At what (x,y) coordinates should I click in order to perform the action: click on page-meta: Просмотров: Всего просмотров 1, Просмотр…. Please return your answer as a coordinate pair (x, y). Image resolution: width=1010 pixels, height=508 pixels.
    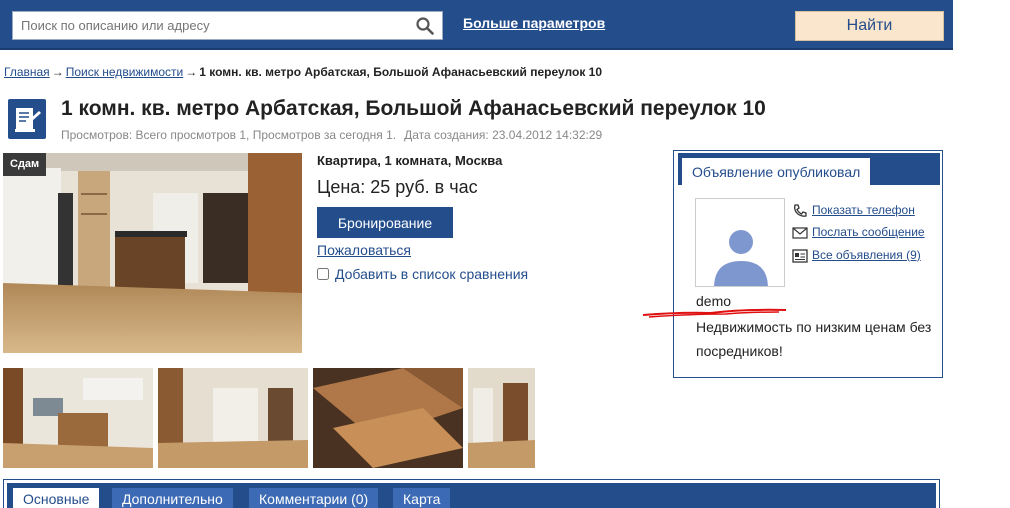
    Looking at the image, I should click on (331, 135).